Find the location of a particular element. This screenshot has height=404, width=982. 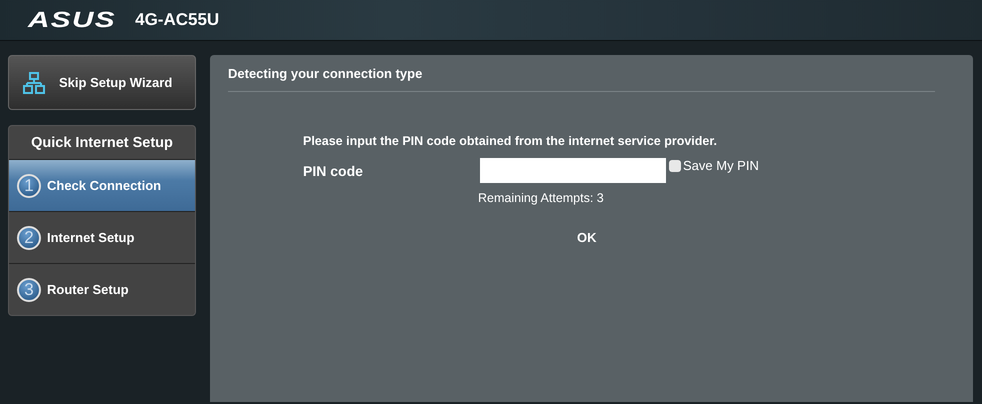

brand-logo: ASUS is located at coordinates (72, 20).